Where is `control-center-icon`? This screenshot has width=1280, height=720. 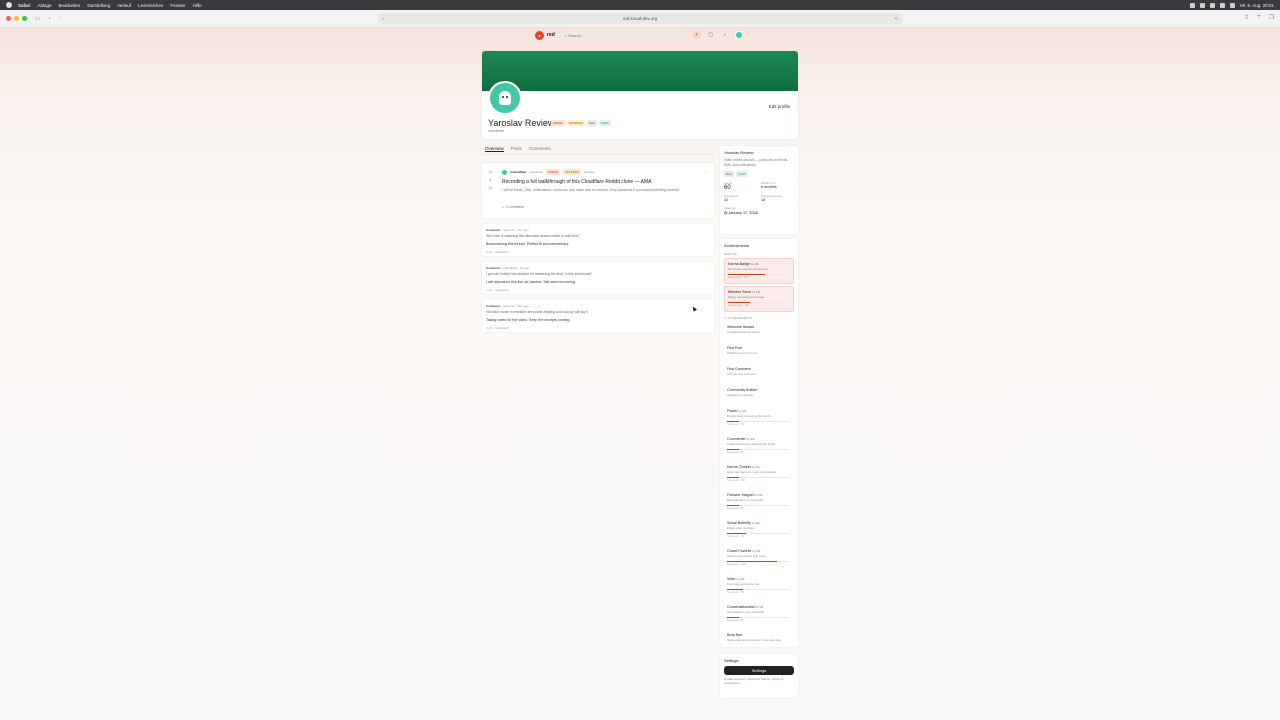
control-center-icon is located at coordinates (1233, 5).